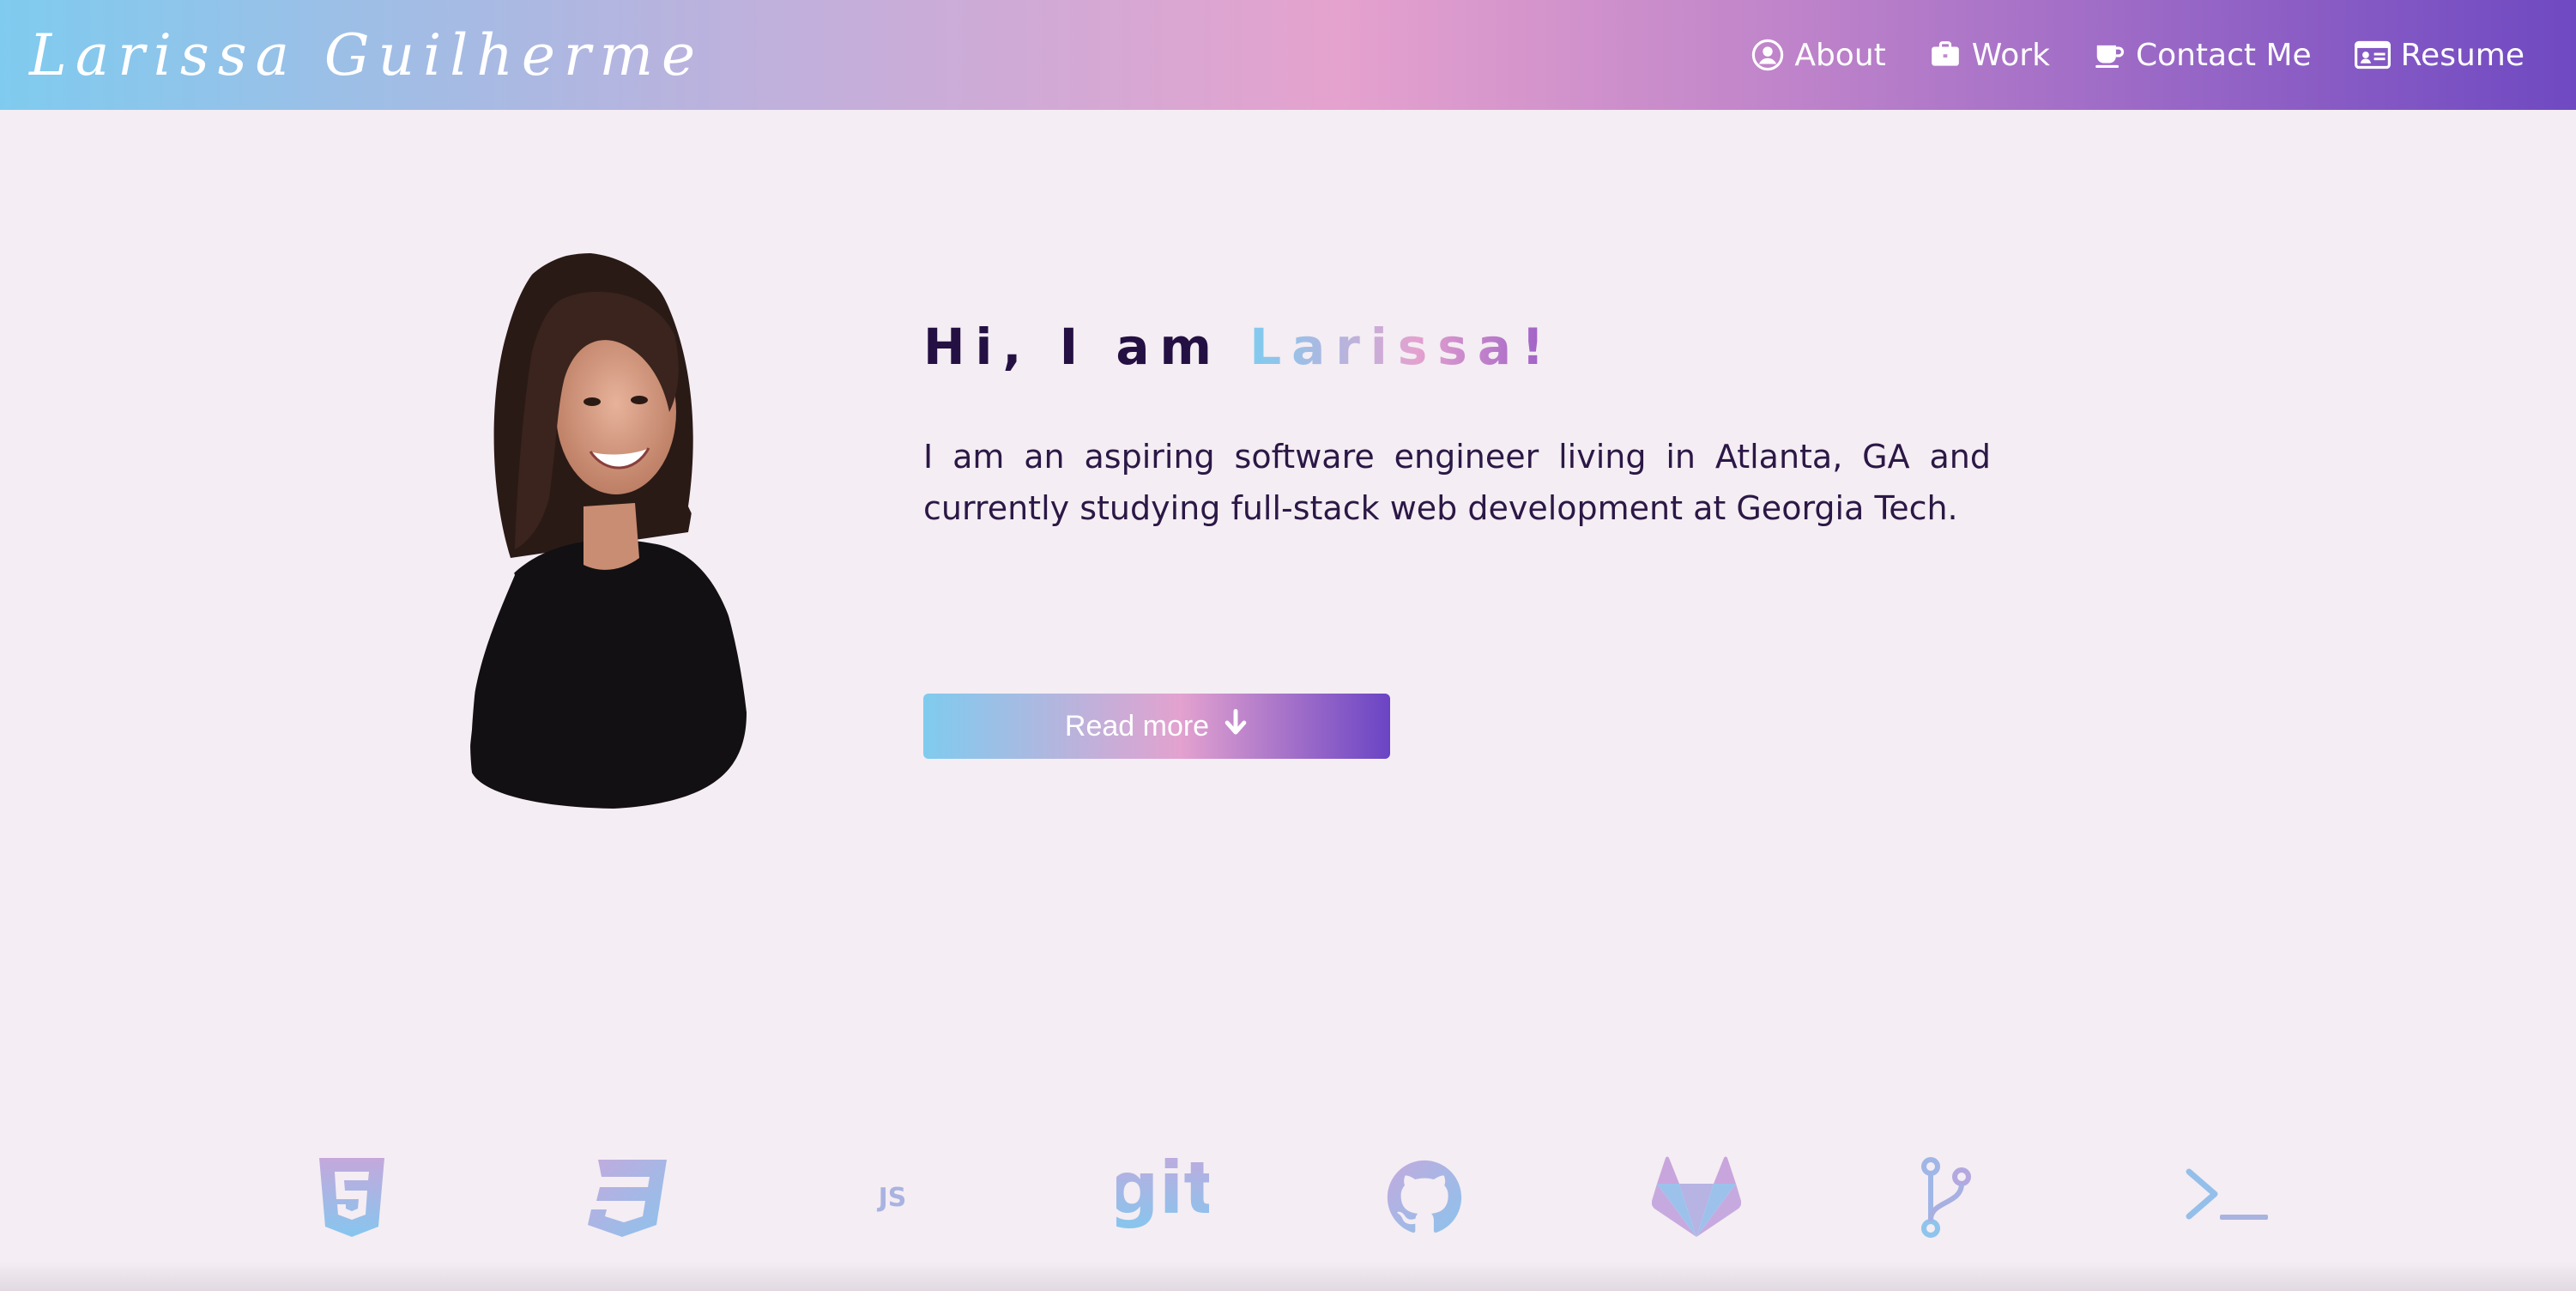 Image resolution: width=2576 pixels, height=1291 pixels. Describe the element at coordinates (2462, 55) in the screenshot. I see `nav-resume-label: Resume` at that location.